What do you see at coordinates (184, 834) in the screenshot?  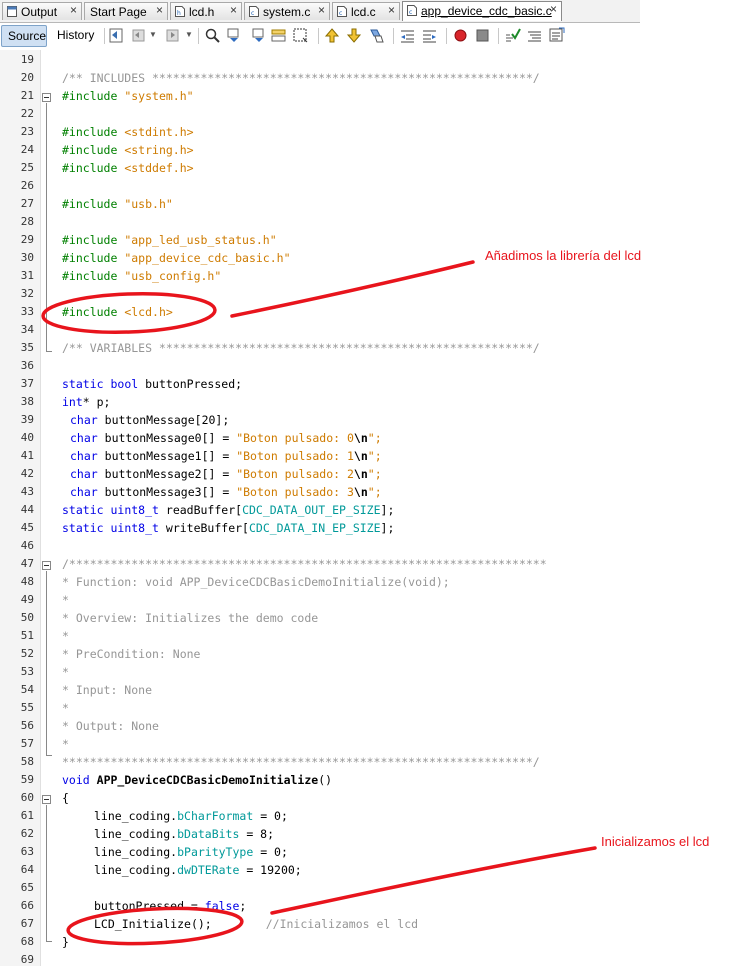 I see `code-line-62: line_coding.bDataBits = 8;` at bounding box center [184, 834].